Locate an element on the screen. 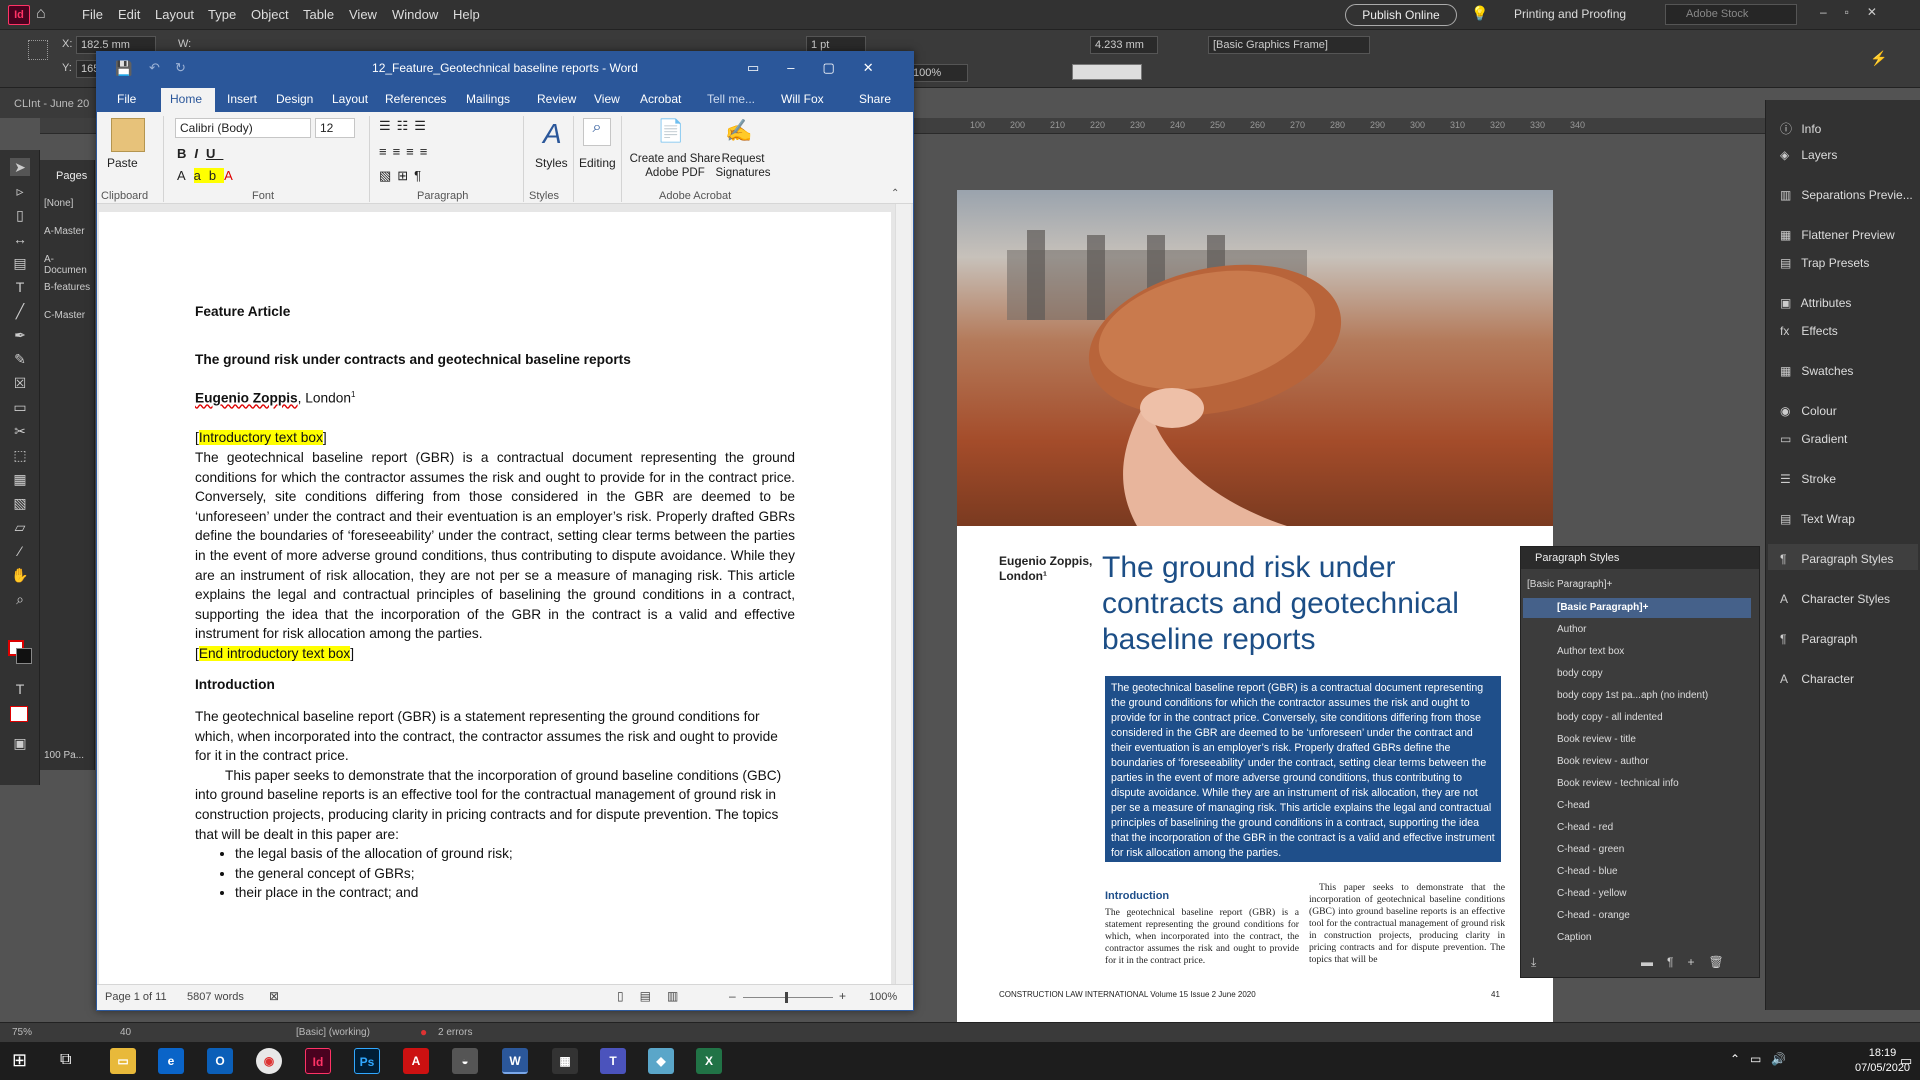 The height and width of the screenshot is (1080, 1920). menu-edit: Edit is located at coordinates (129, 14).